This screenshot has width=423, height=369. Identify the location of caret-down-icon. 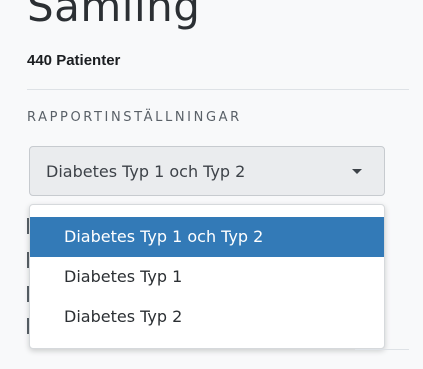
(357, 171).